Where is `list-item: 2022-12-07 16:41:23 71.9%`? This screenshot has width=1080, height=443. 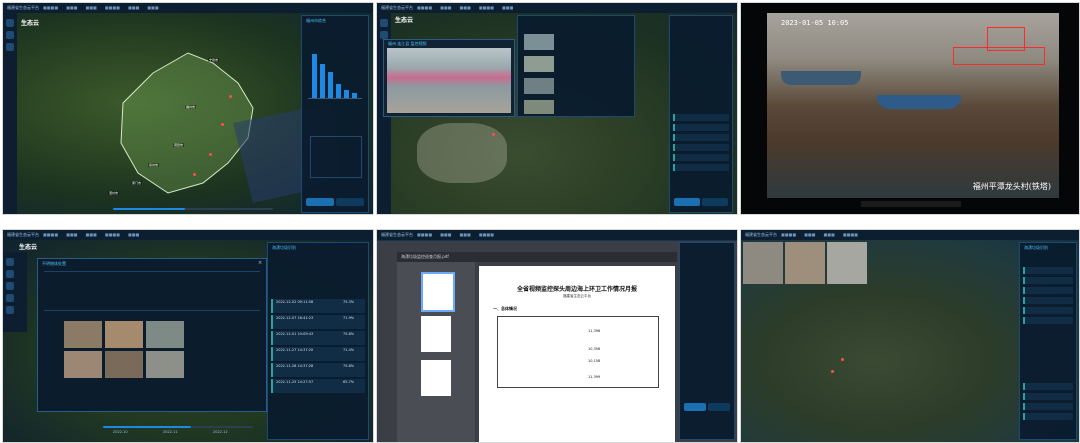
list-item: 2022-12-07 16:41:23 71.9% is located at coordinates (318, 322).